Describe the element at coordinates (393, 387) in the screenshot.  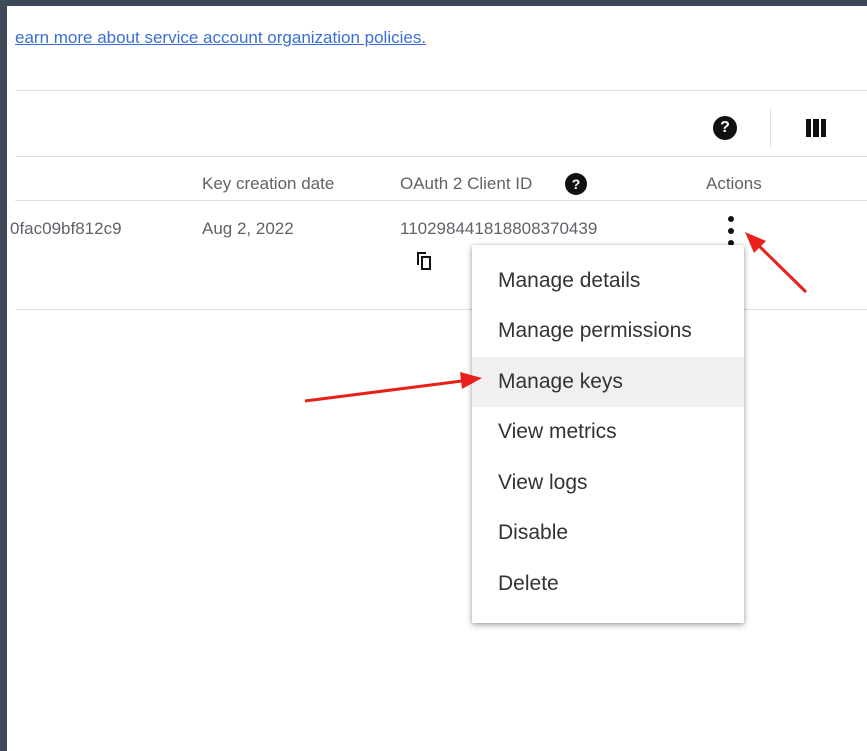
I see `arrow-to-manage-keys` at that location.